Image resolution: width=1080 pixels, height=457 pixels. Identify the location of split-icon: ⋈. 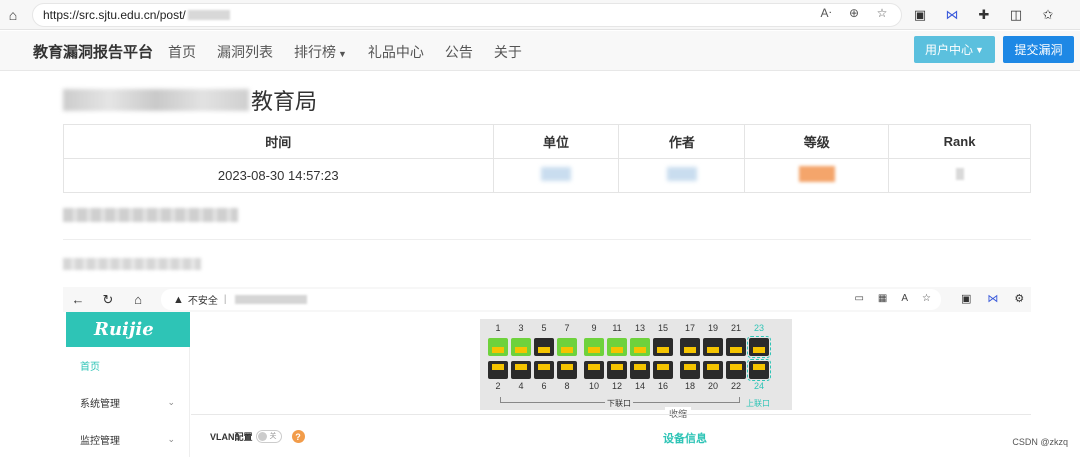
(952, 15).